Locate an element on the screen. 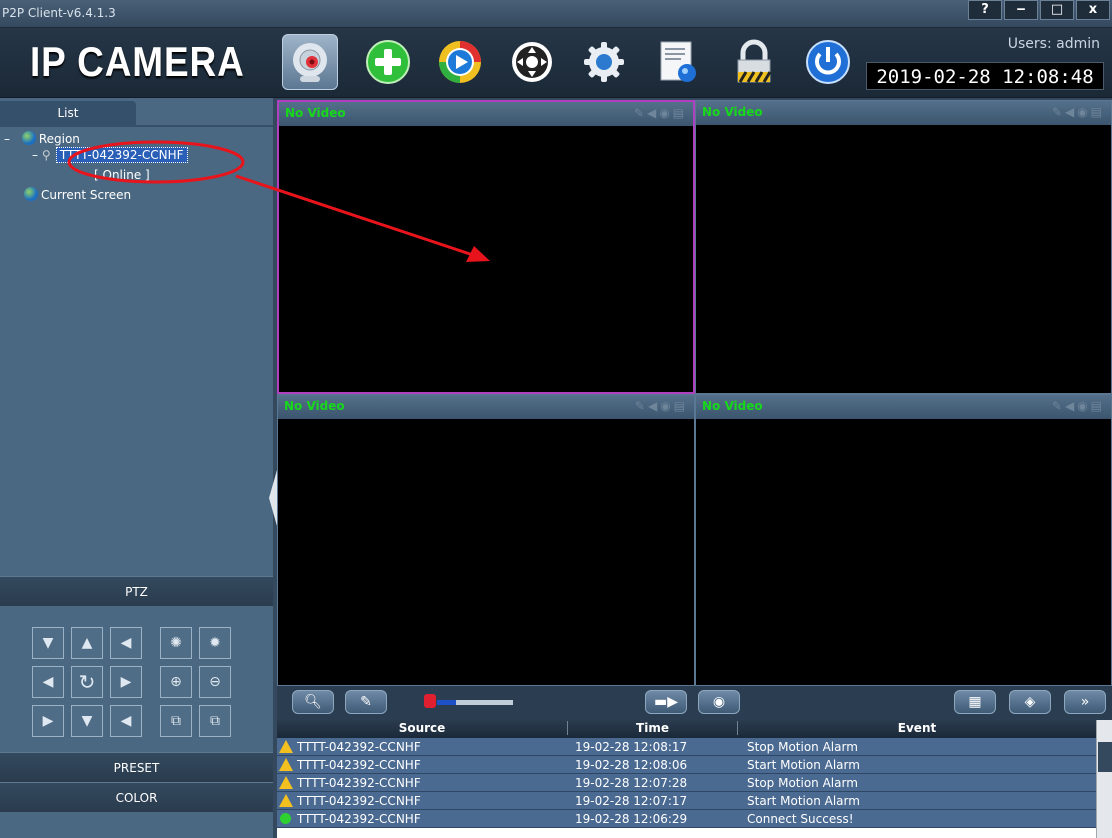  focus-far-button: ⧉ is located at coordinates (215, 721).